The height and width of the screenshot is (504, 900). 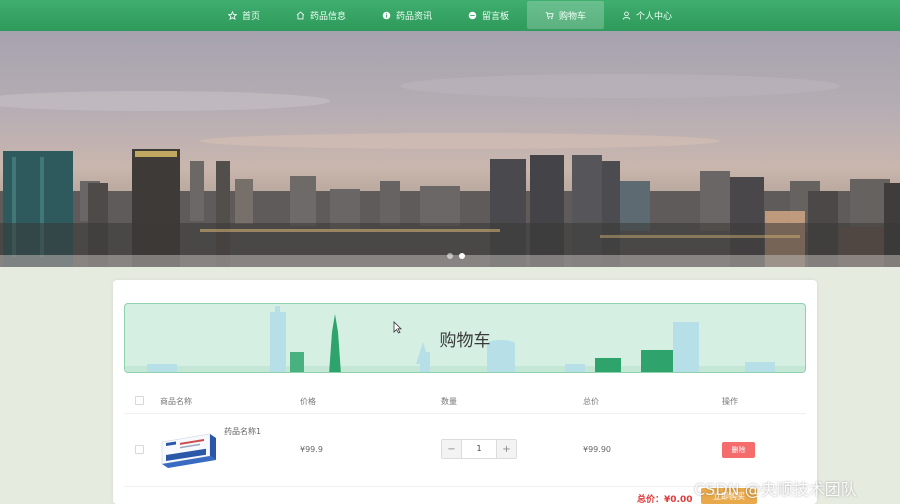 What do you see at coordinates (506, 449) in the screenshot?
I see `increase-quantity-button: +` at bounding box center [506, 449].